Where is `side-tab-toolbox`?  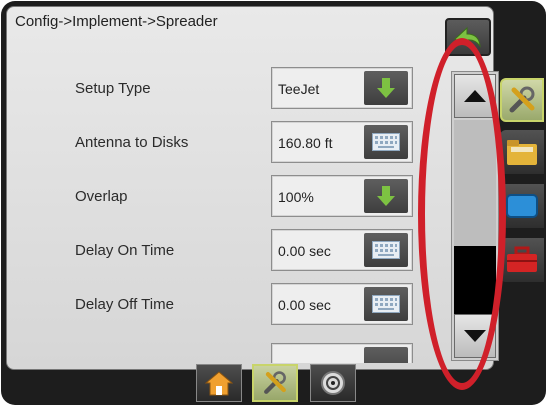 side-tab-toolbox is located at coordinates (522, 260).